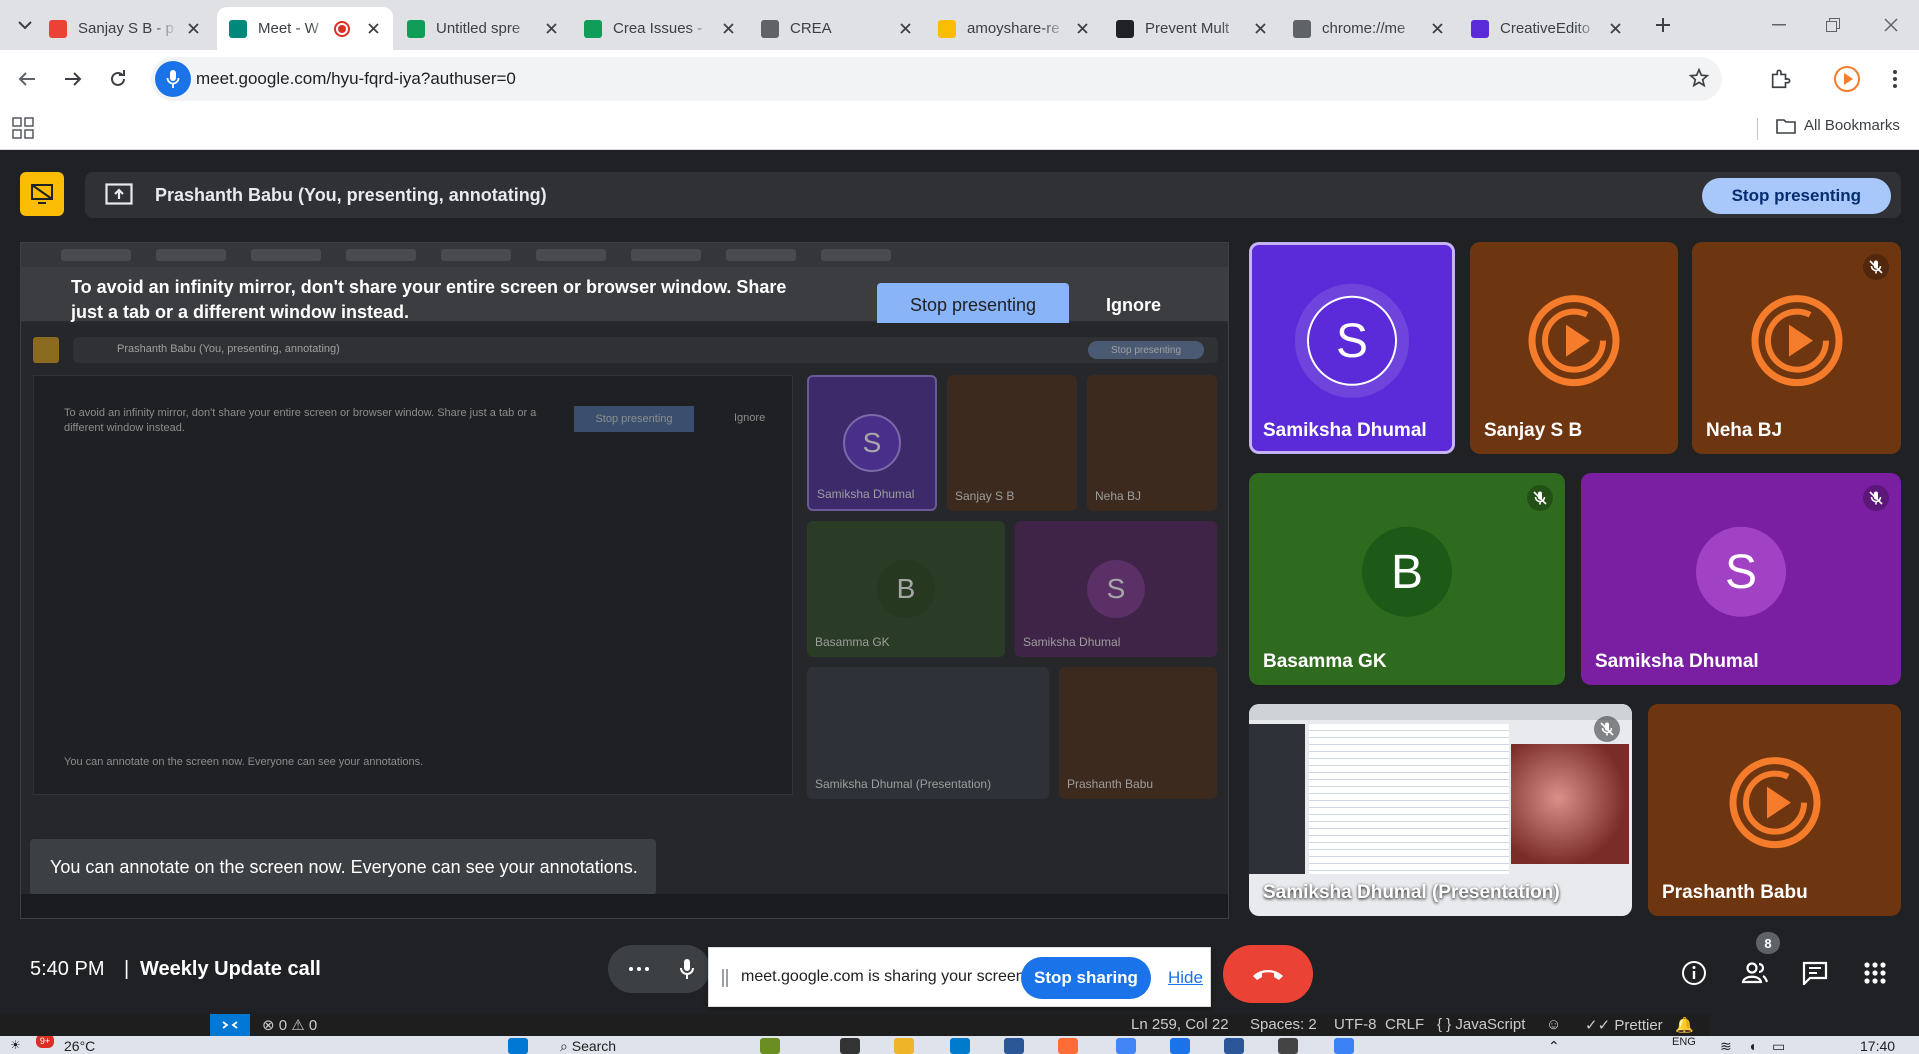 The image size is (1919, 1054). What do you see at coordinates (1180, 1024) in the screenshot?
I see `cursor-position: Ln 259, Col 22` at bounding box center [1180, 1024].